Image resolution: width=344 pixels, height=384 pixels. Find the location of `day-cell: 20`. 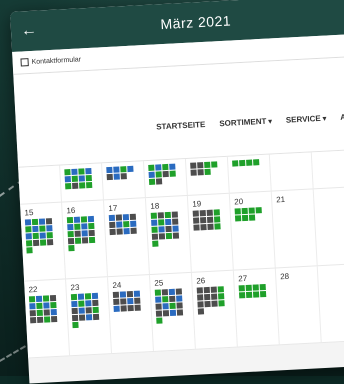

day-cell: 20 is located at coordinates (252, 230).